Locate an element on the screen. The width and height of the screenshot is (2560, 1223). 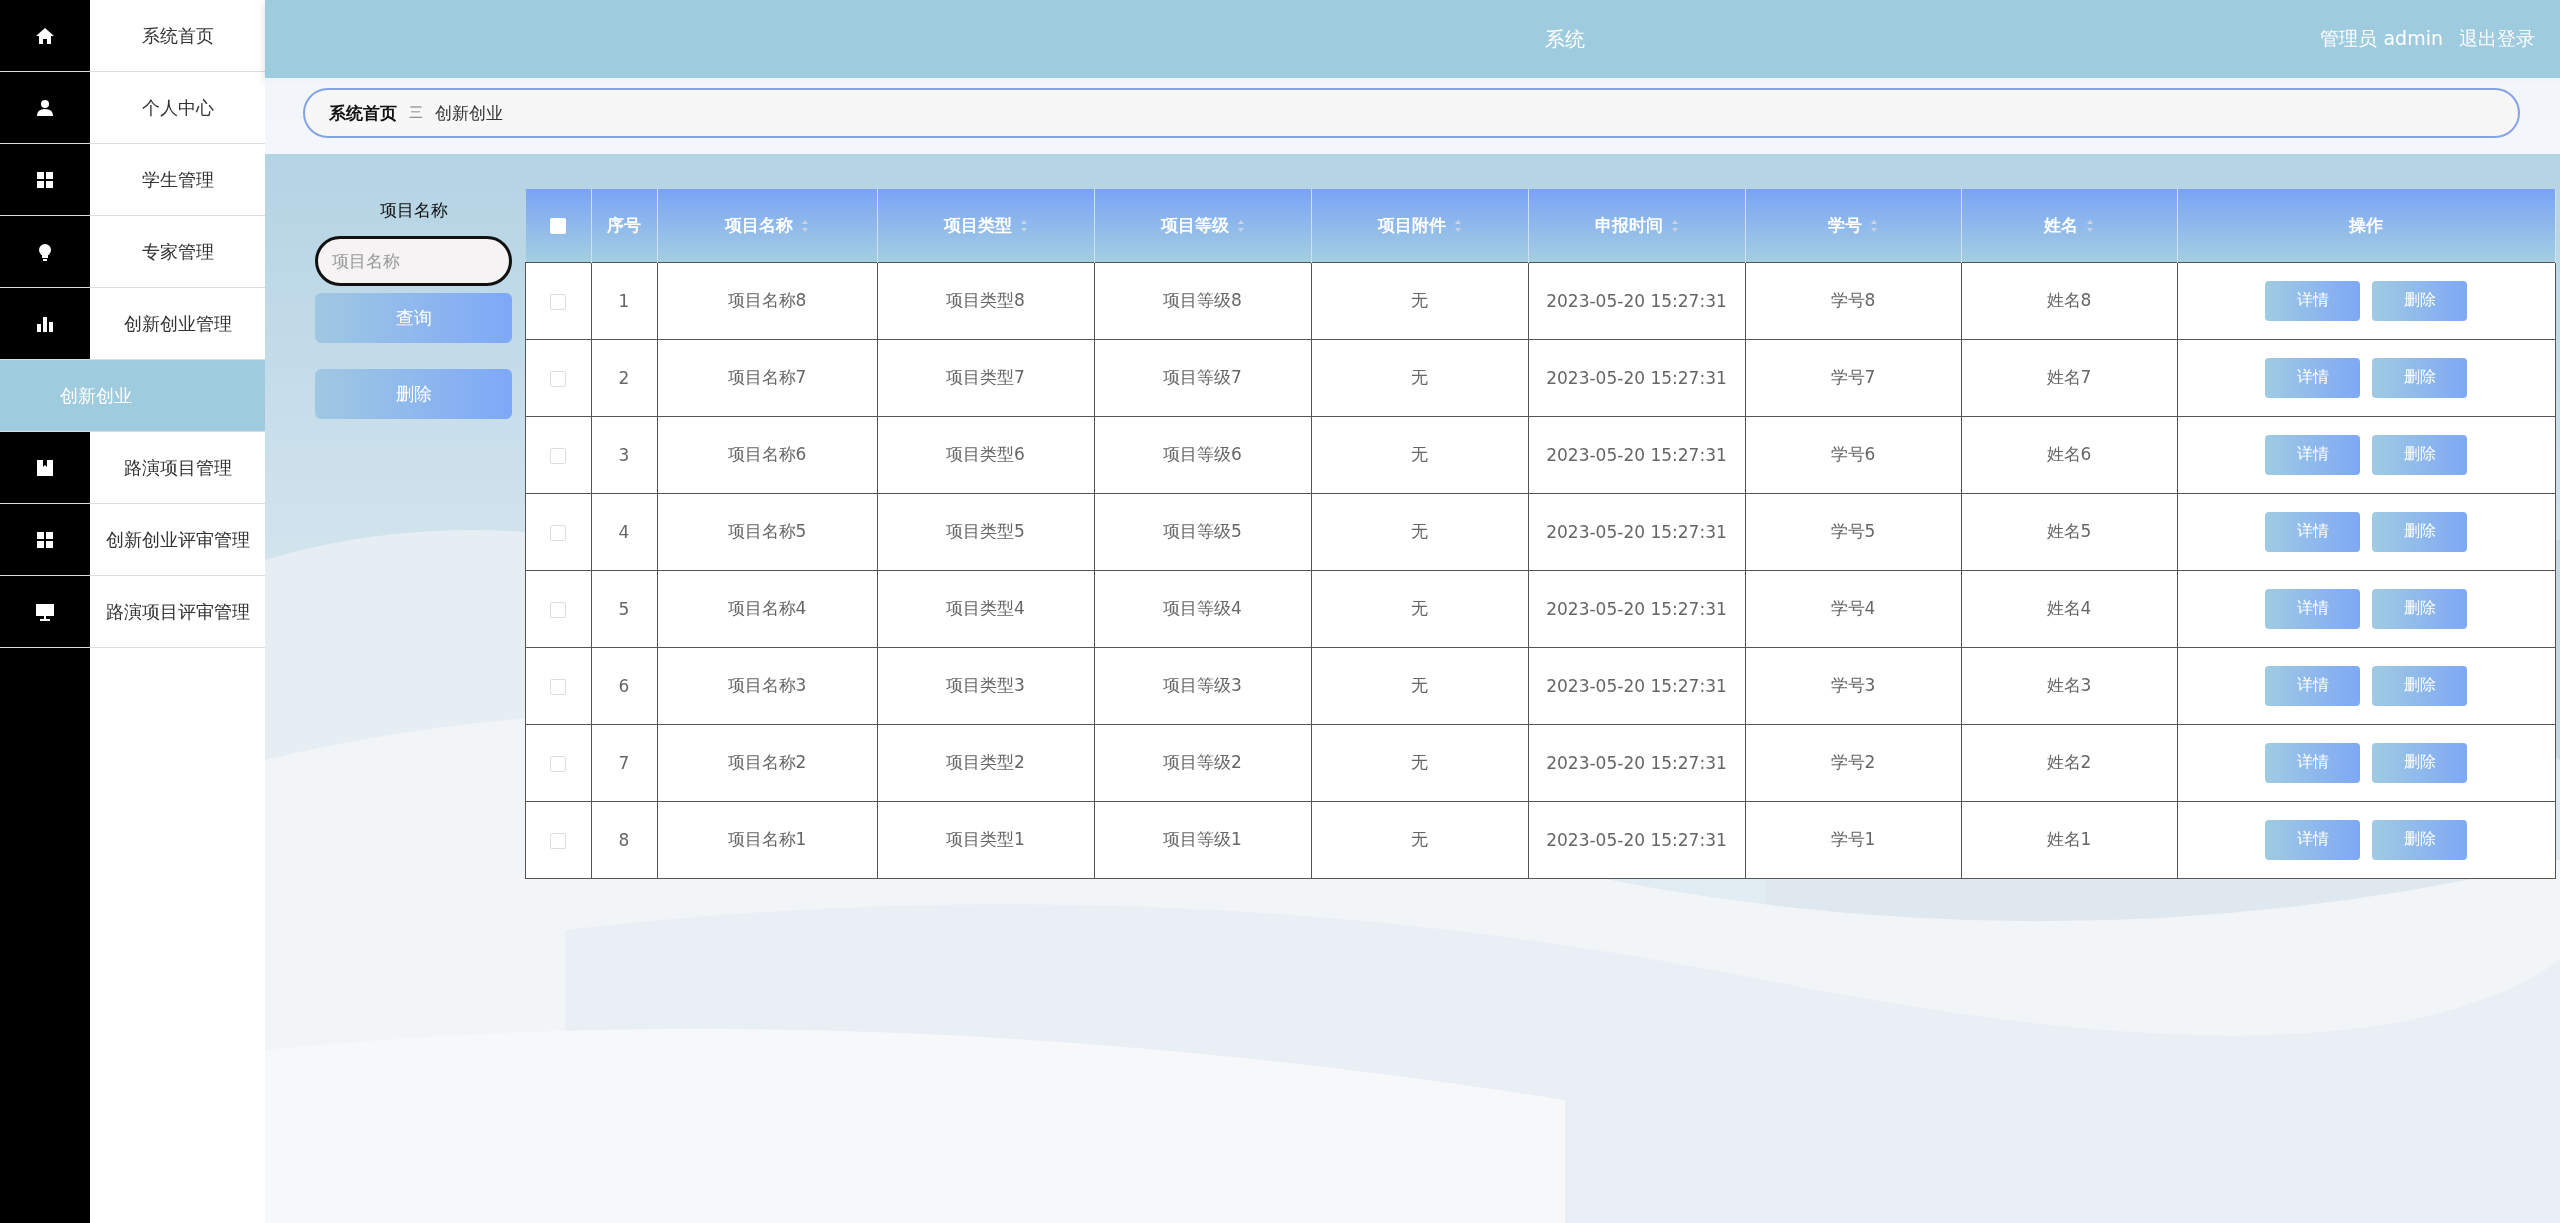
table-cell: 学号6 is located at coordinates (1853, 454).